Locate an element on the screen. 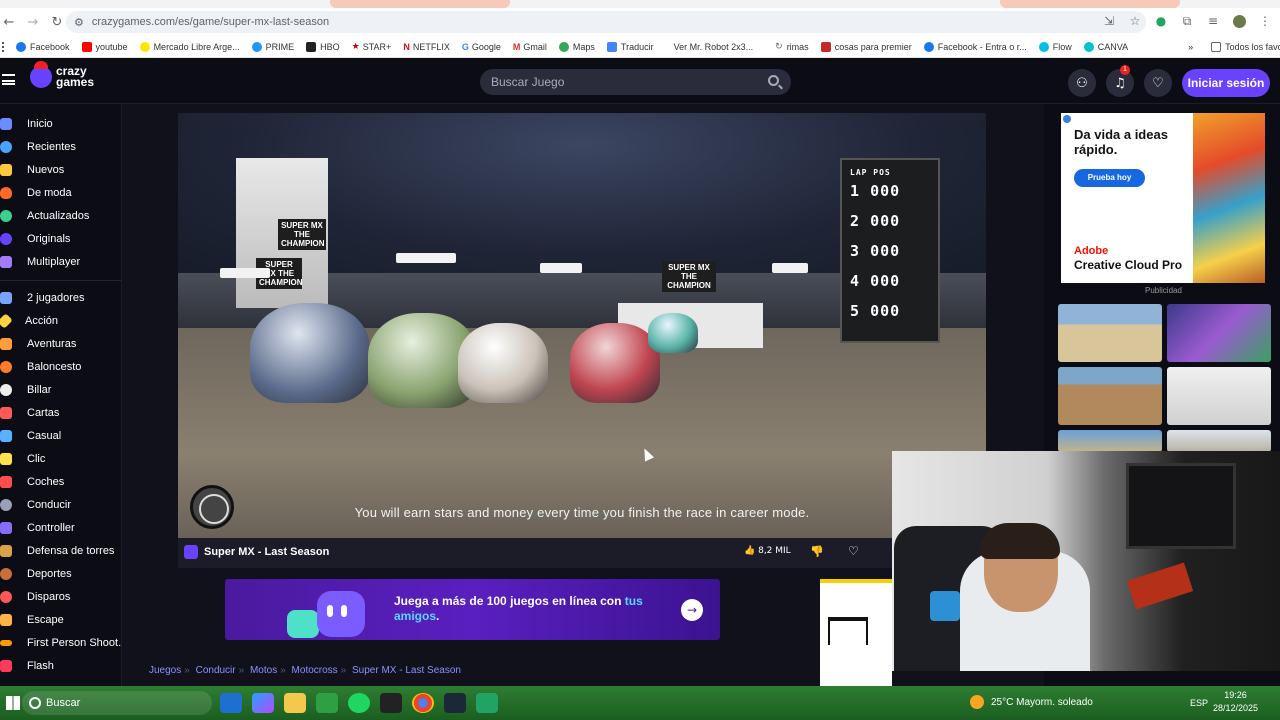 The width and height of the screenshot is (1280, 720). sidebar-item-originals: Originals is located at coordinates (35, 239).